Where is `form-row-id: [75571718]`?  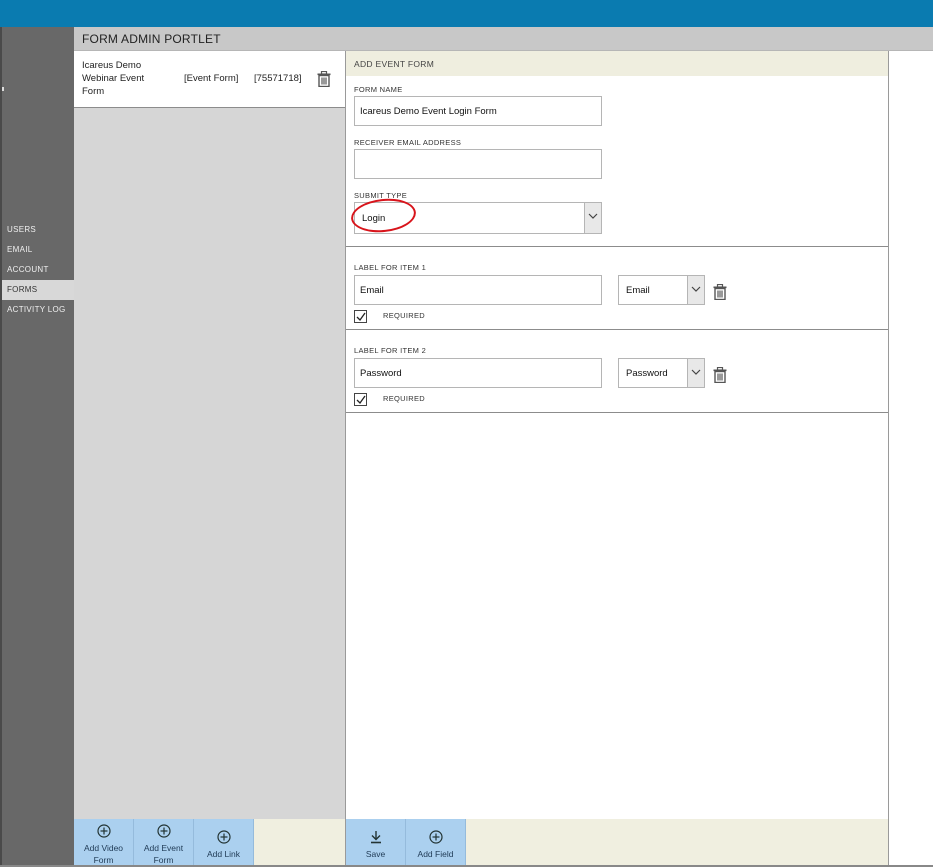
form-row-id: [75571718] is located at coordinates (278, 78).